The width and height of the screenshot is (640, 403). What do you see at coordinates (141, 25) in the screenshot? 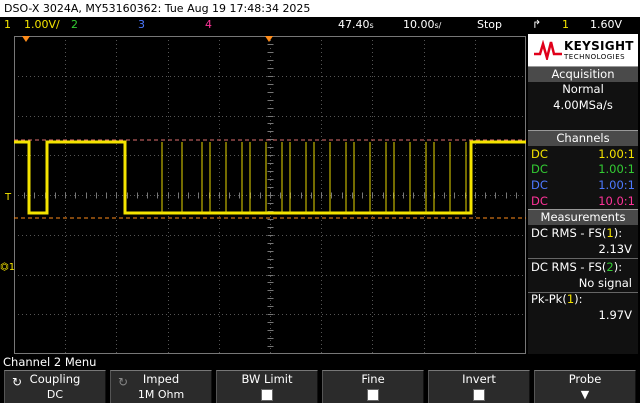
I see `ch3-number: 3` at bounding box center [141, 25].